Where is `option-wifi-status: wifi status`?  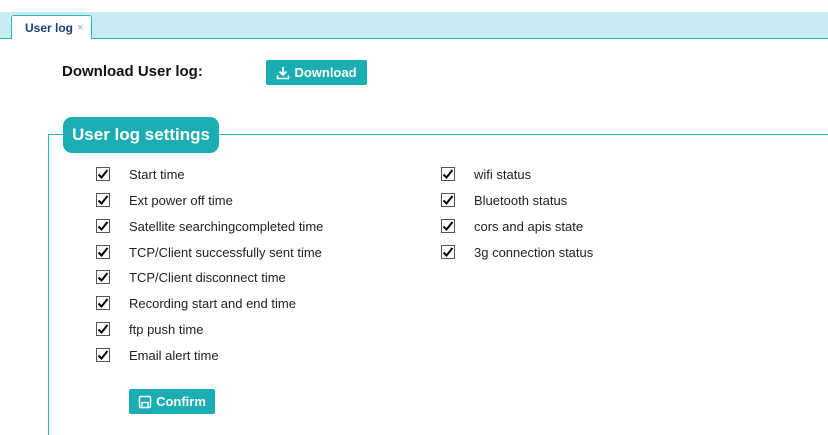
option-wifi-status: wifi status is located at coordinates (486, 174).